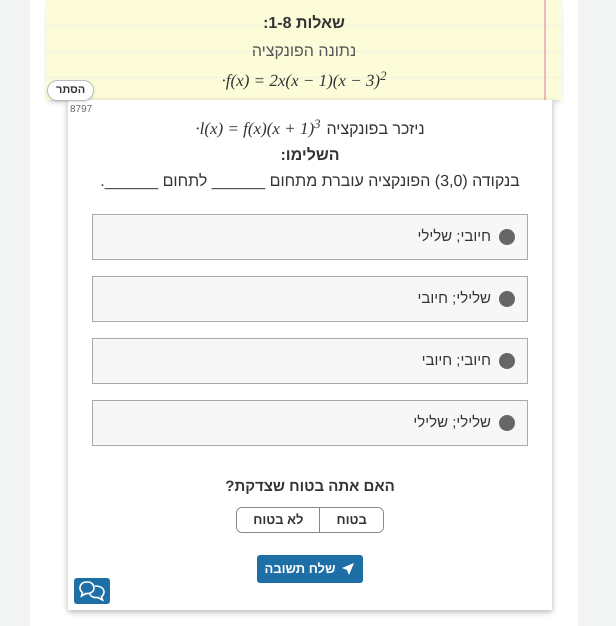 The width and height of the screenshot is (616, 626). Describe the element at coordinates (304, 24) in the screenshot. I see `question-set-title: שאלות 1-8:` at that location.